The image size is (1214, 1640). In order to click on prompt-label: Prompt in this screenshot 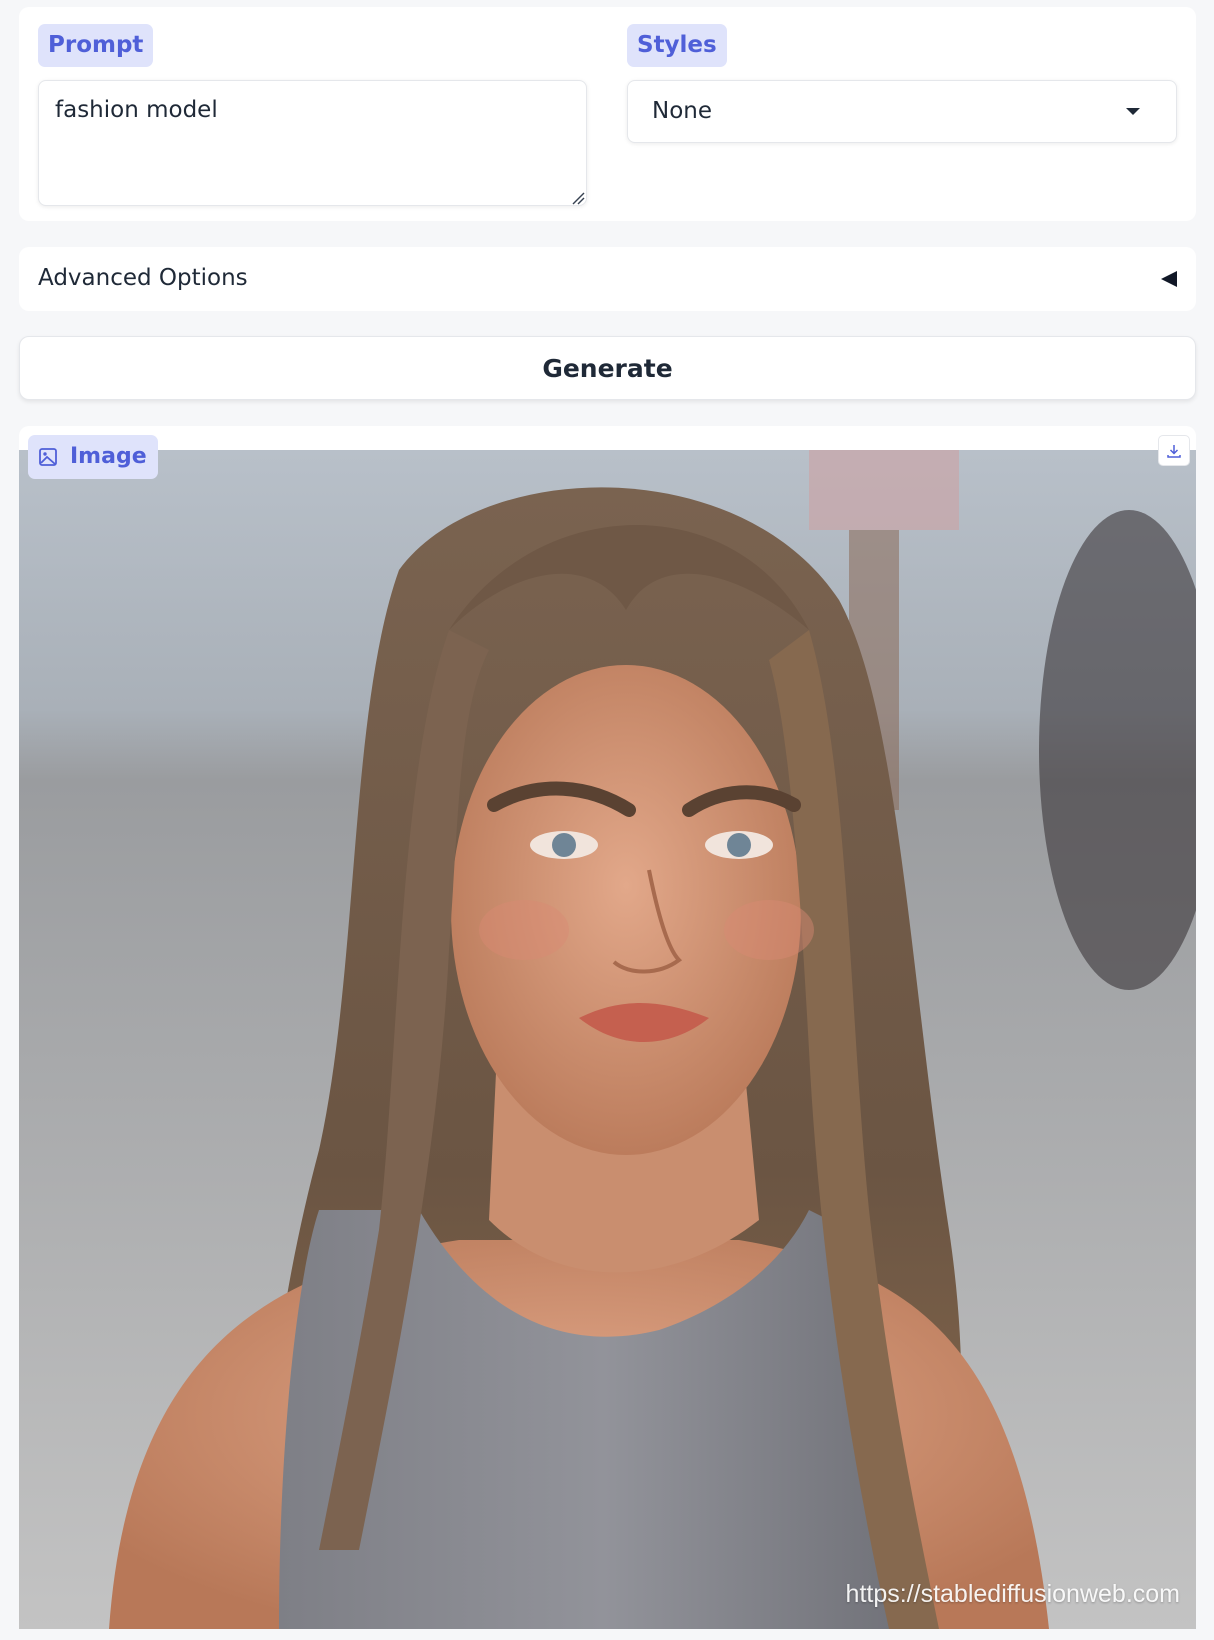, I will do `click(96, 45)`.